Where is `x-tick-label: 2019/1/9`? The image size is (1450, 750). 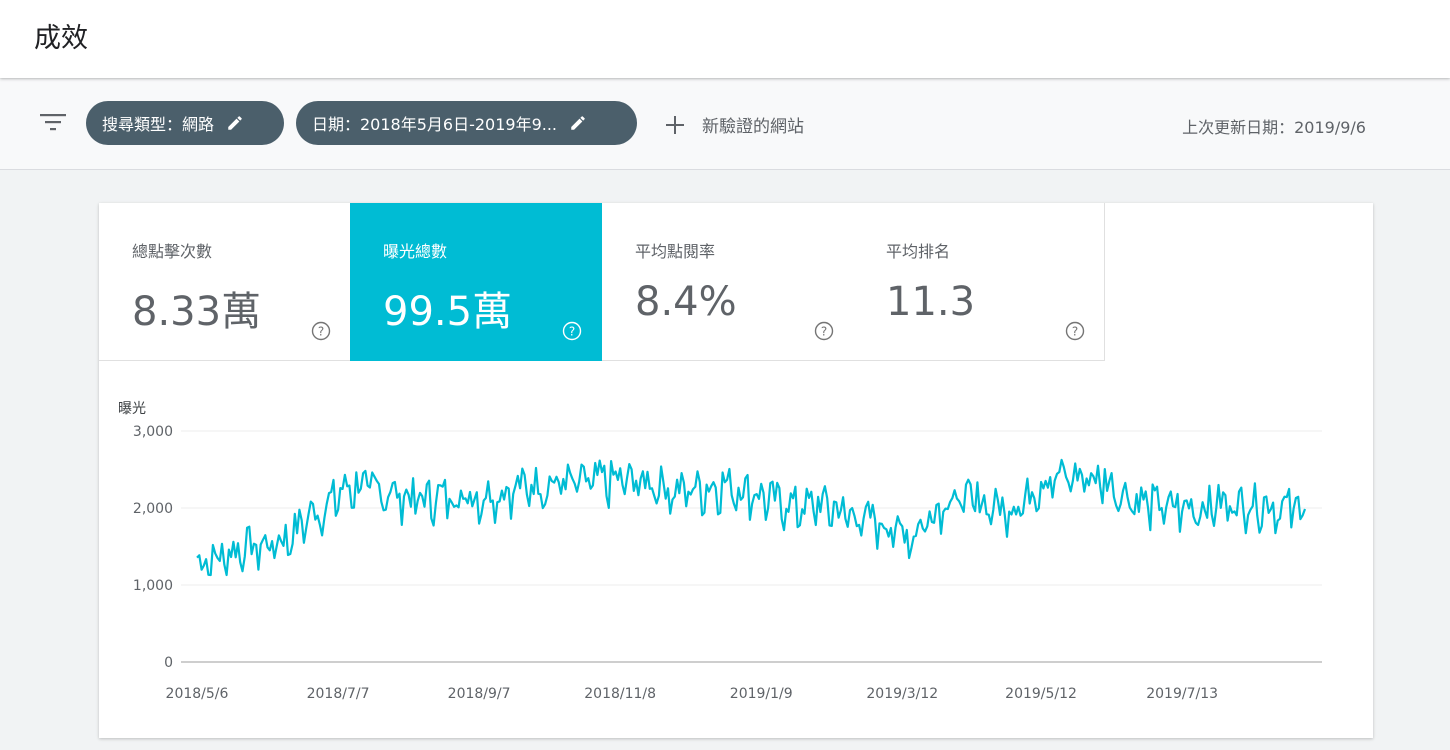
x-tick-label: 2019/1/9 is located at coordinates (761, 694).